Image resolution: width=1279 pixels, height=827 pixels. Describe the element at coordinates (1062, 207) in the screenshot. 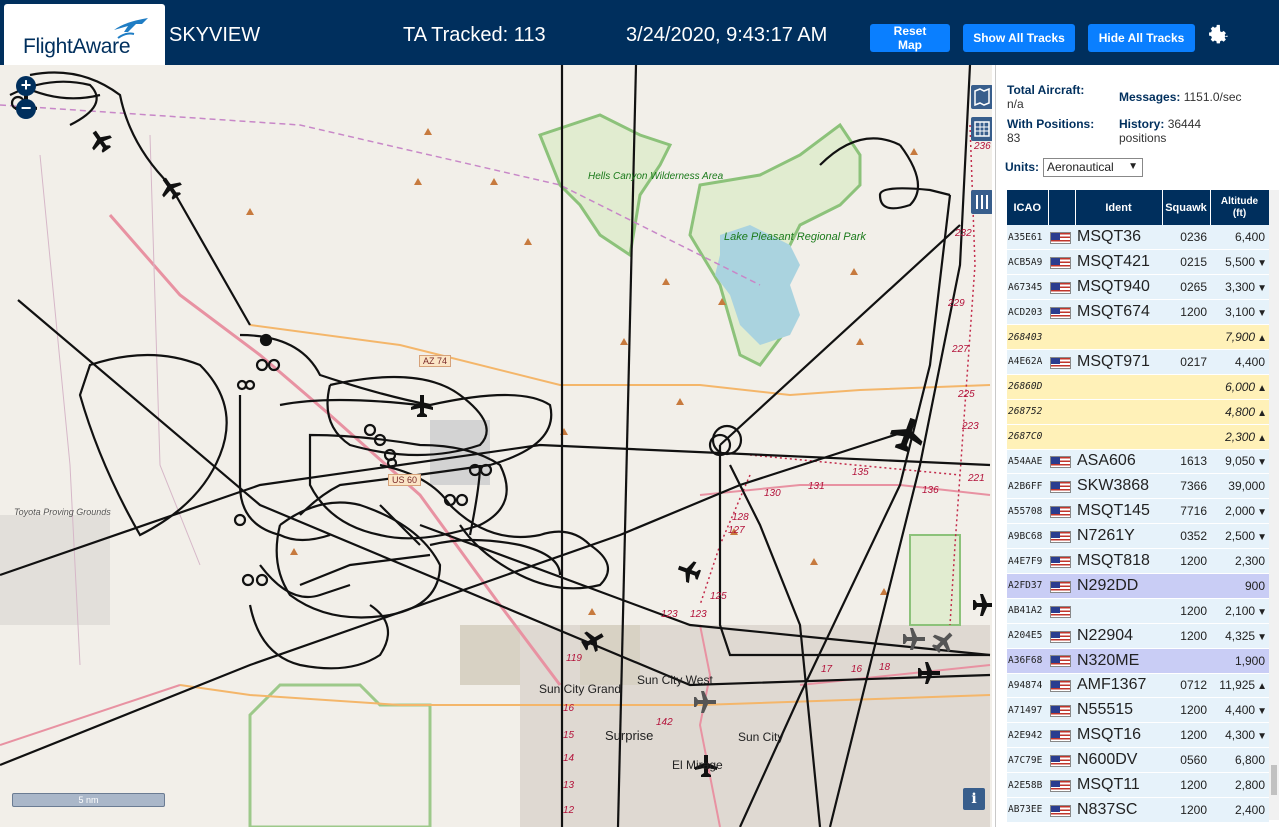

I see `col-header-flag` at that location.